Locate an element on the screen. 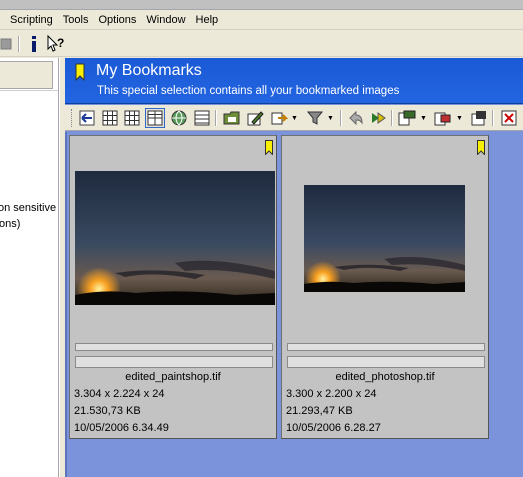  grid-small-icon is located at coordinates (110, 118).